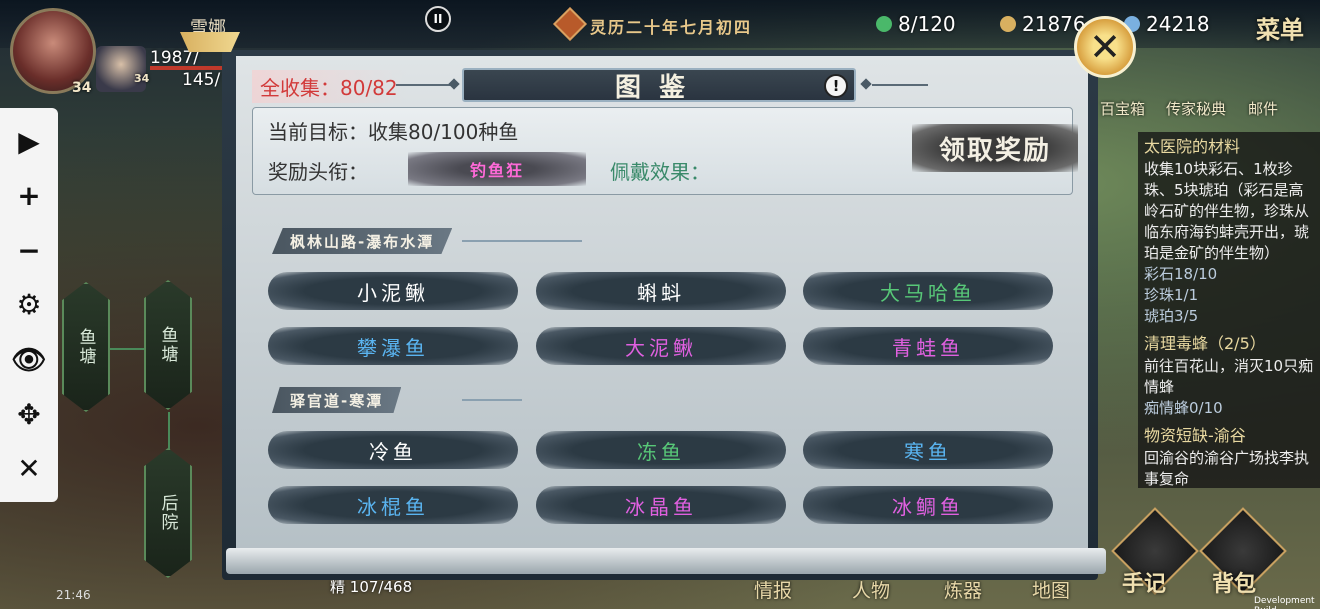 This screenshot has height=609, width=1320. What do you see at coordinates (86, 347) in the screenshot?
I see `map-node-fishpond-1: 鱼塘` at bounding box center [86, 347].